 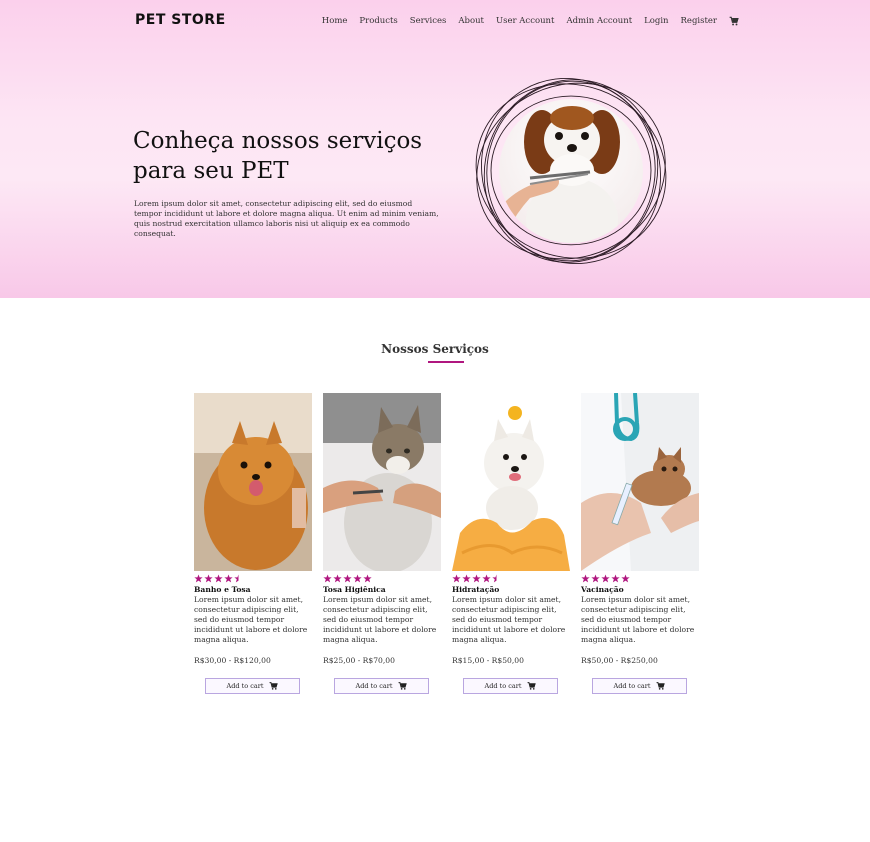 I want to click on logo: PET STORE, so click(x=180, y=20).